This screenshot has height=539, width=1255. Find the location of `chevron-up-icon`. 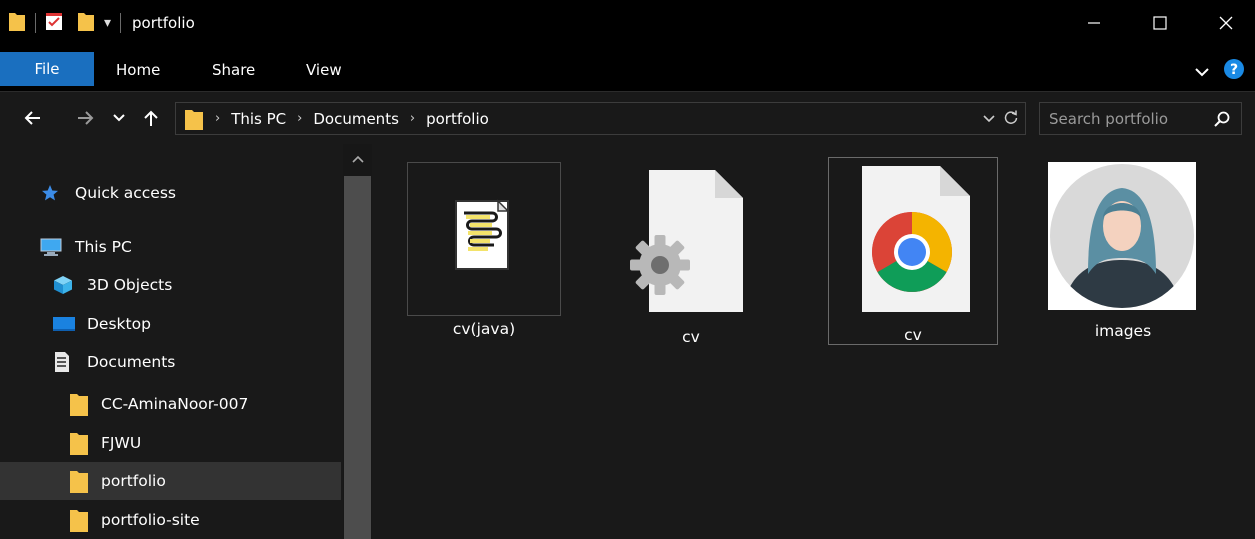

chevron-up-icon is located at coordinates (357, 159).